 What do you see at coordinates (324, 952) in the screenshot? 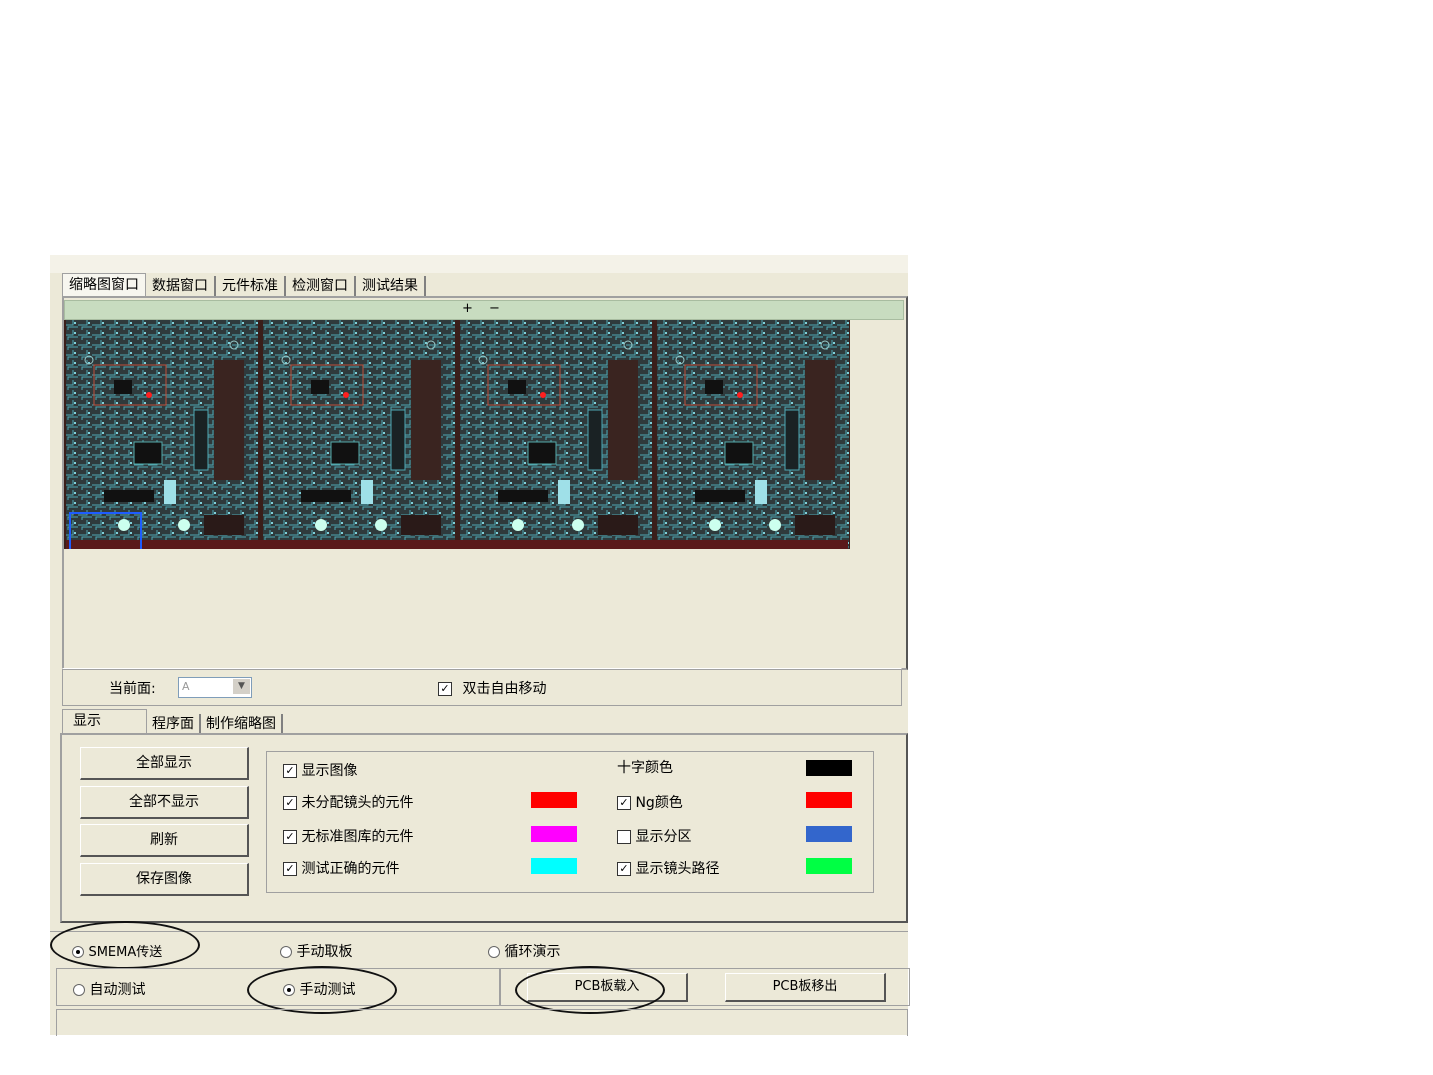
I see `manual-take-label: 手动取板` at bounding box center [324, 952].